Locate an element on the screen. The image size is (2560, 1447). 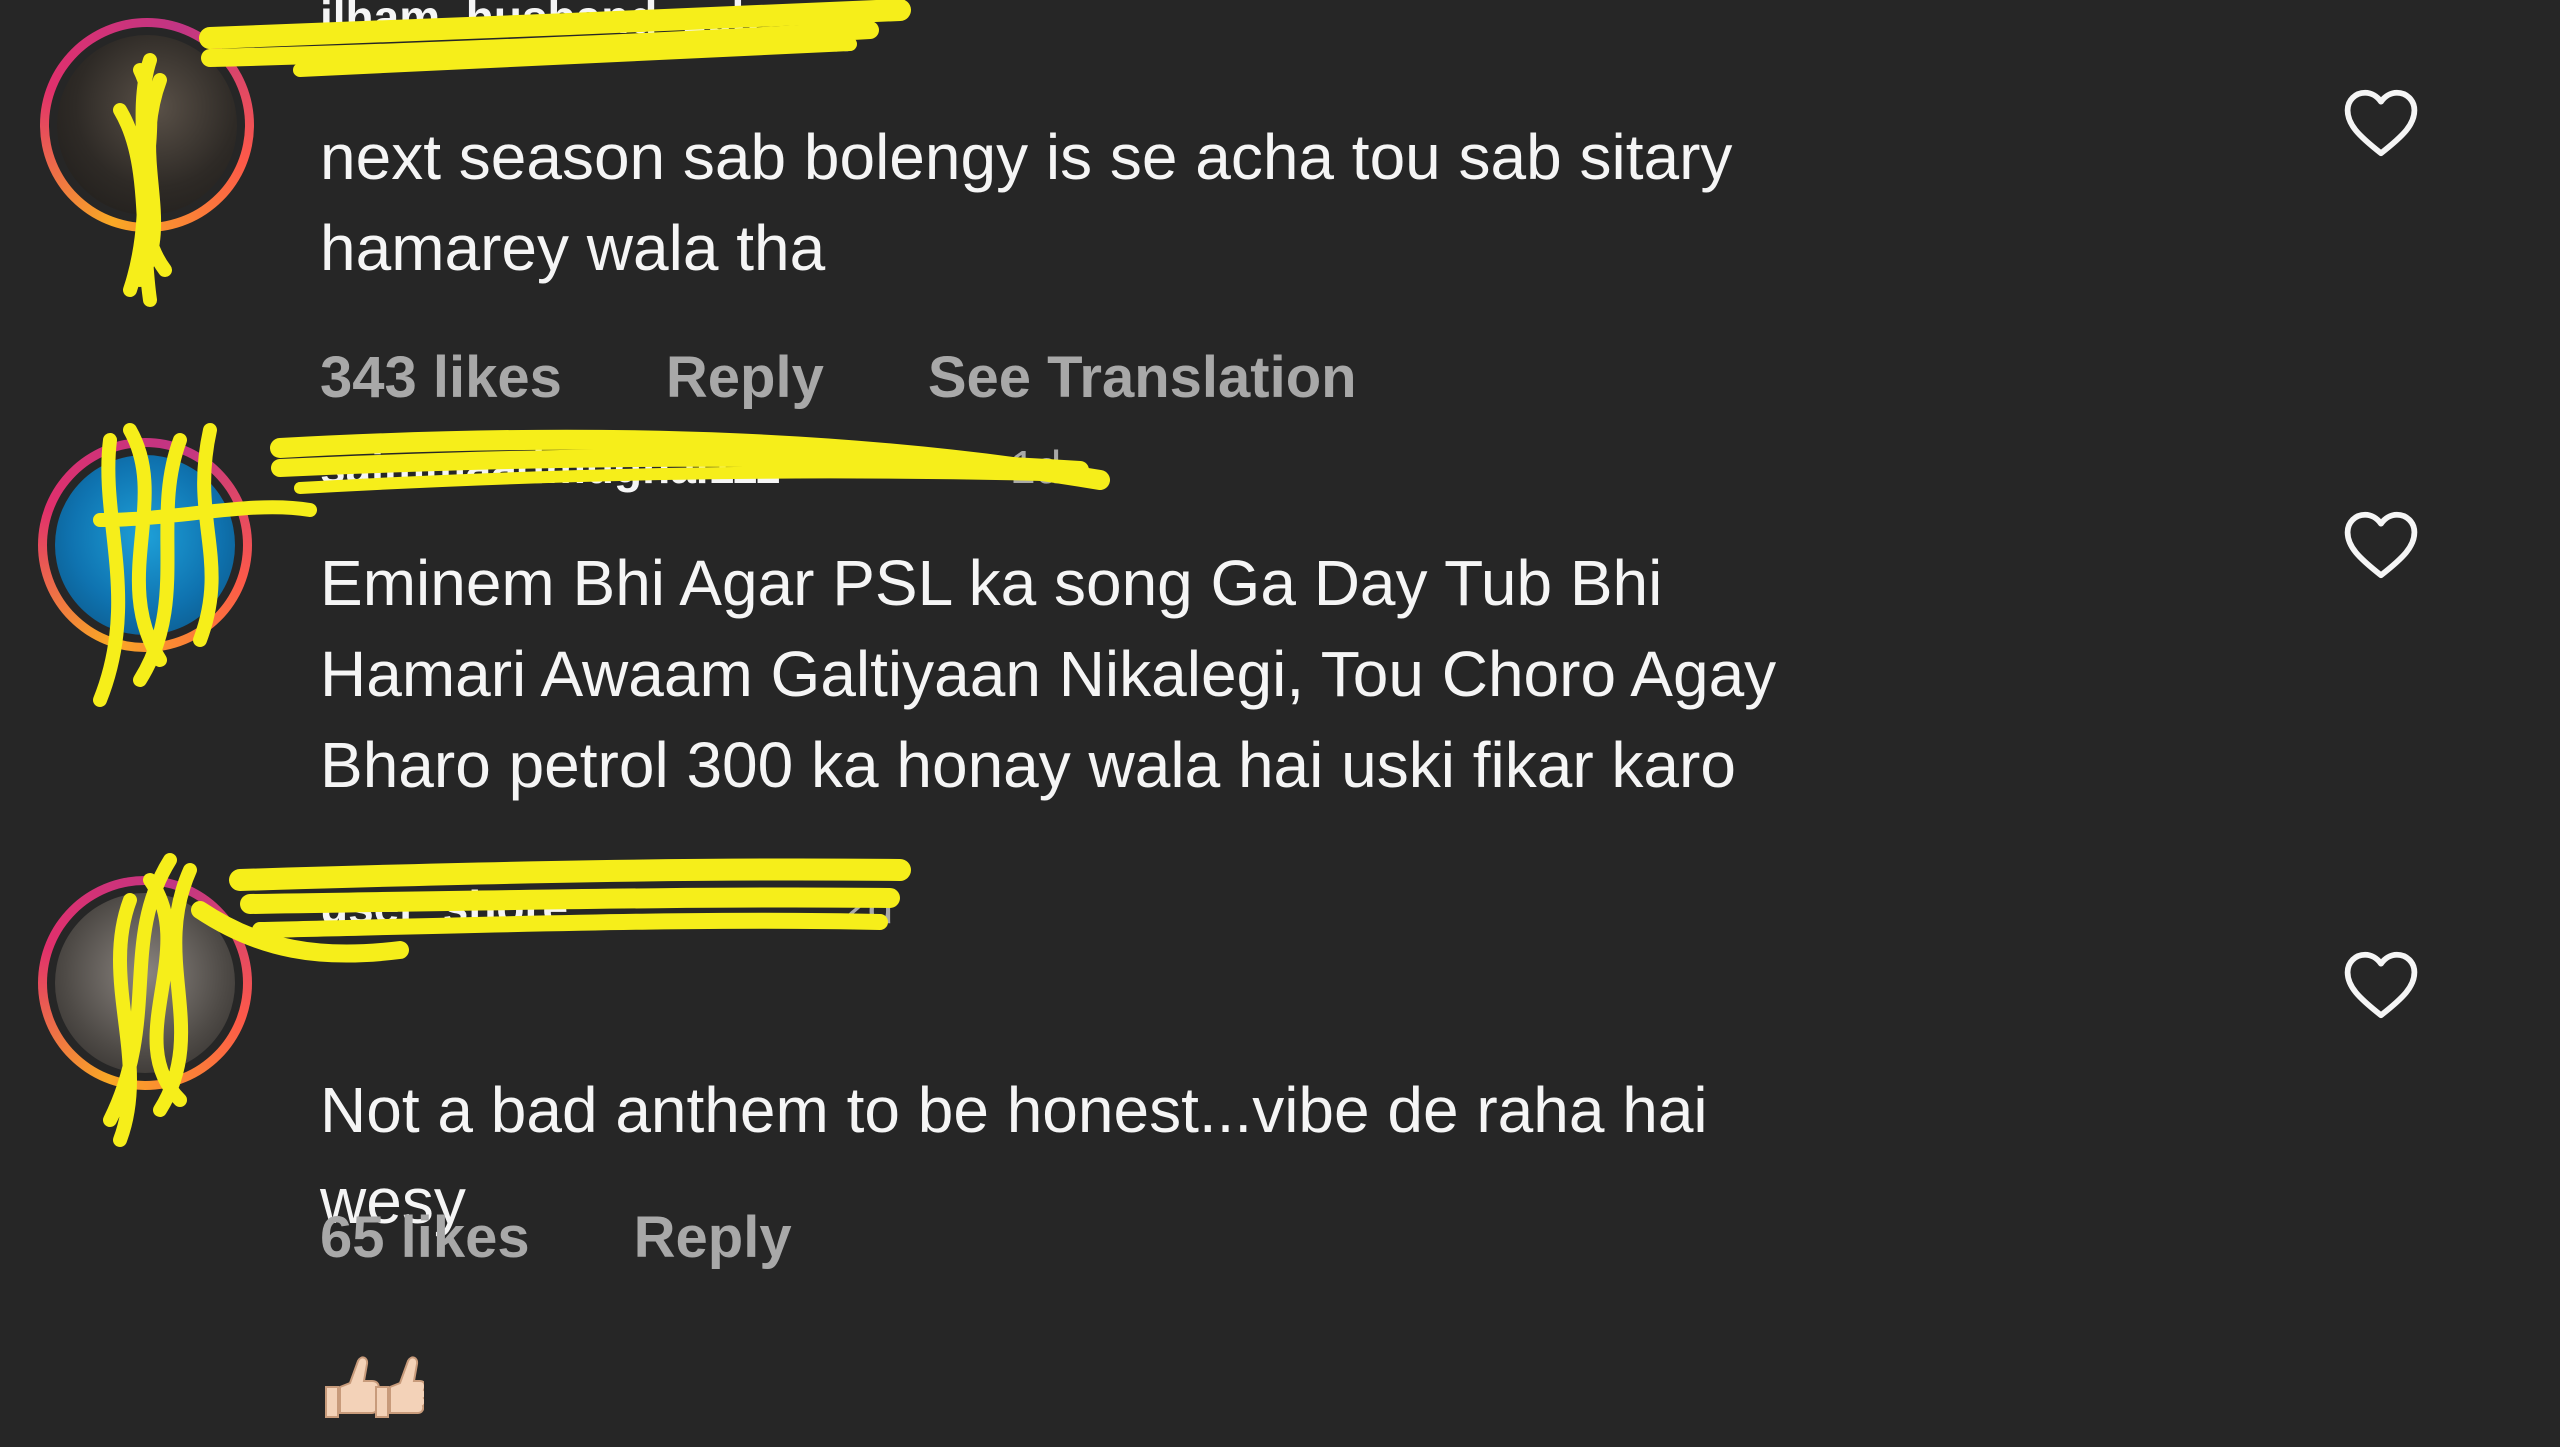
comment-actions: 65 likes Reply is located at coordinates (608, 1237).